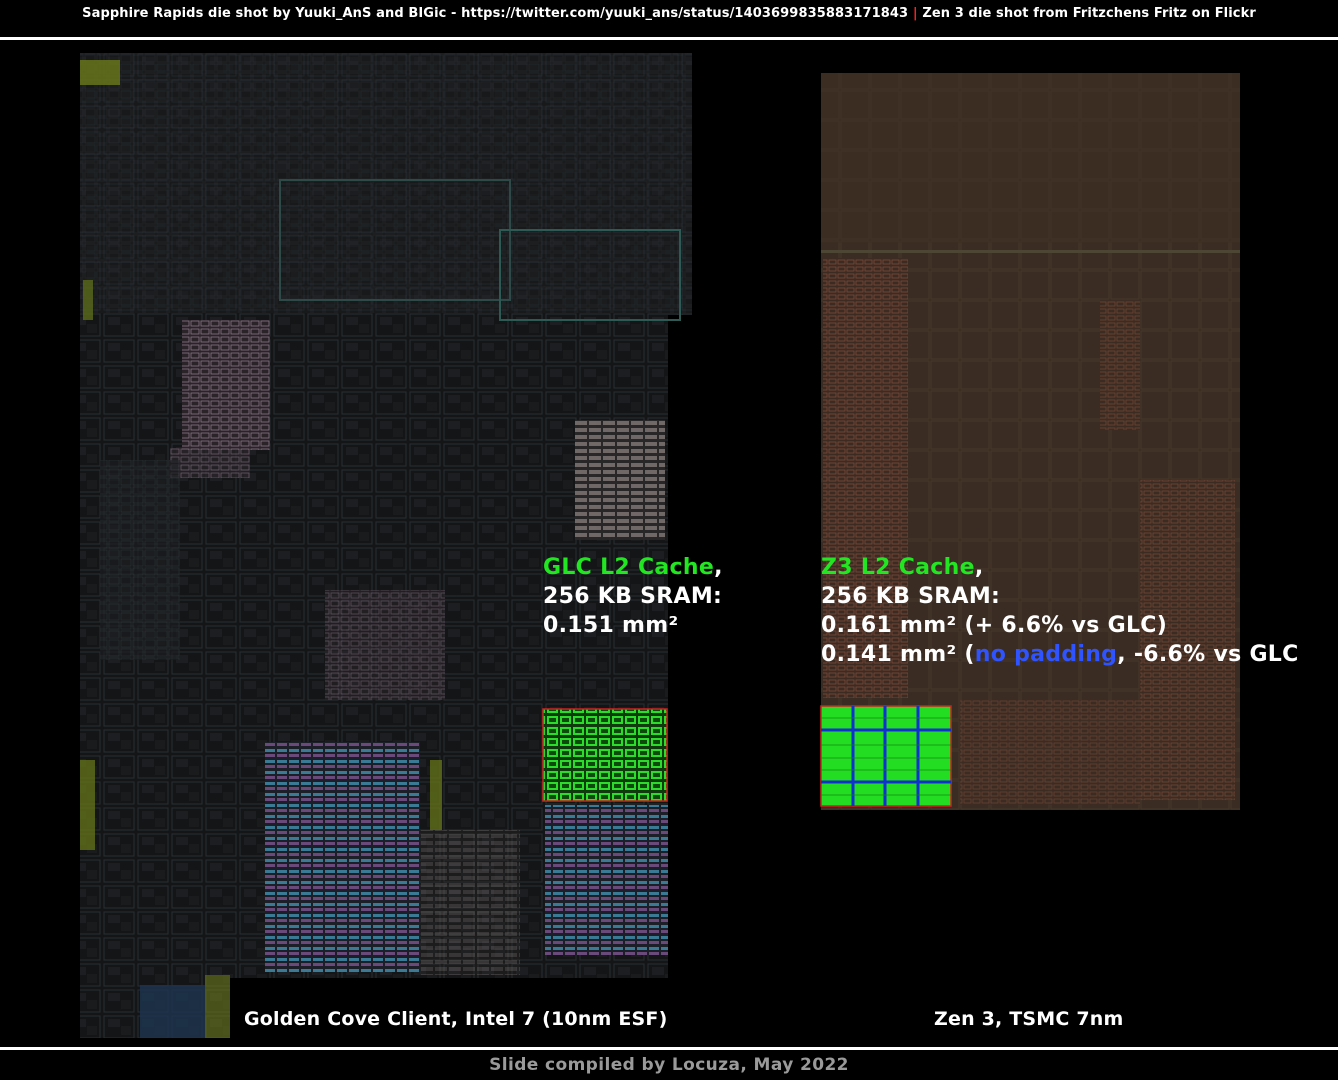  I want to click on bottom-divider, so click(669, 1048).